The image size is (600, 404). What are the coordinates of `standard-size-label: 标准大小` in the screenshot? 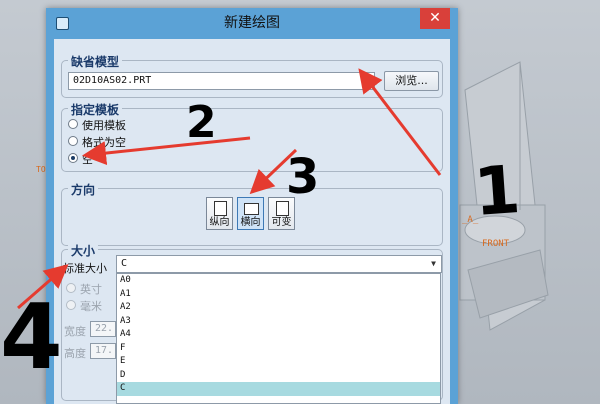 It's located at (85, 268).